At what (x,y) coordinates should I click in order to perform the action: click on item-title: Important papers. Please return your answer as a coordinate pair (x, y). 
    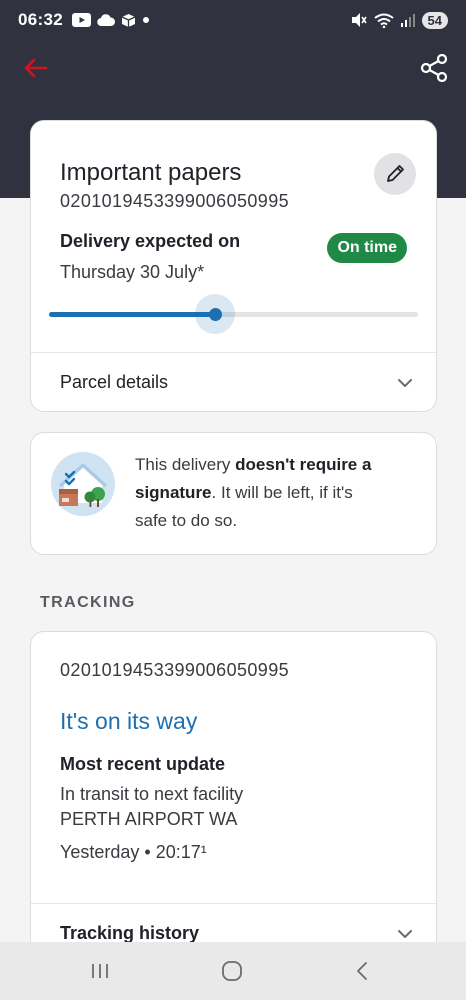
    Looking at the image, I should click on (151, 172).